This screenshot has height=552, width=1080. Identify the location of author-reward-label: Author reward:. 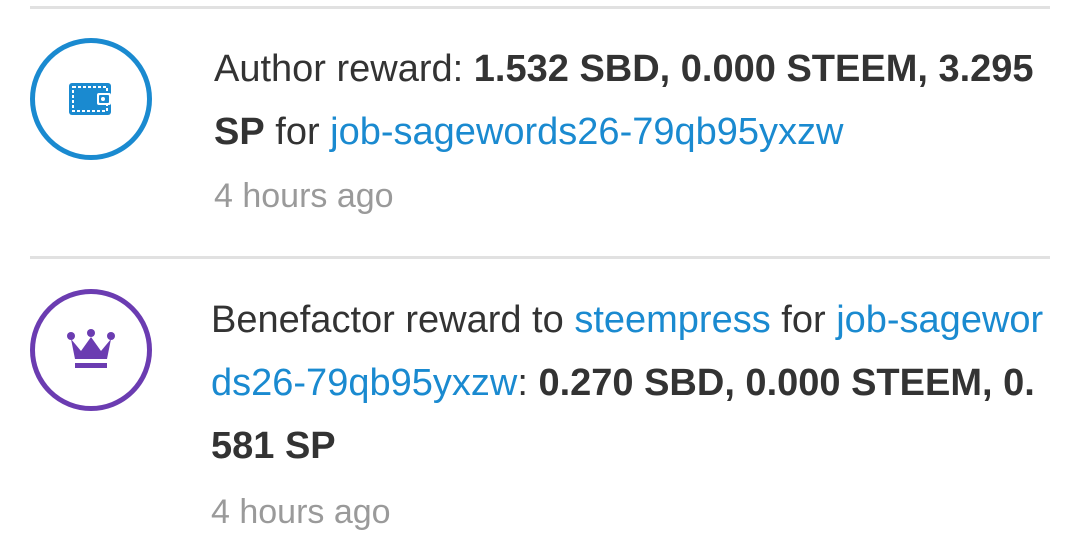
(344, 69).